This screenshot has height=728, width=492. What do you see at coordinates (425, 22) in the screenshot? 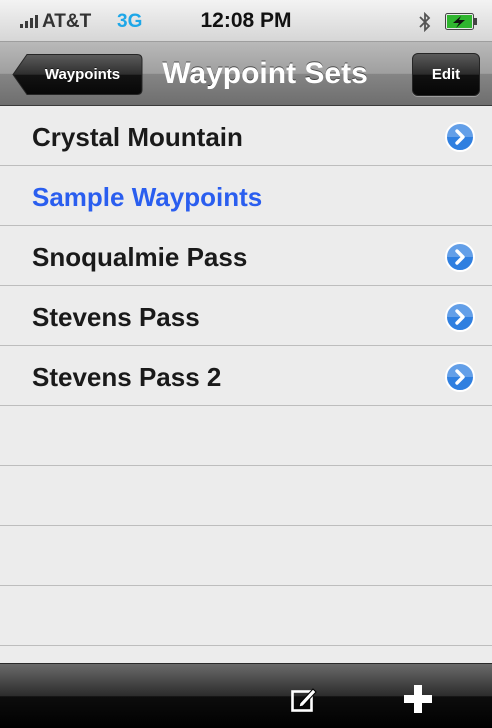
I see `bluetooth-icon` at bounding box center [425, 22].